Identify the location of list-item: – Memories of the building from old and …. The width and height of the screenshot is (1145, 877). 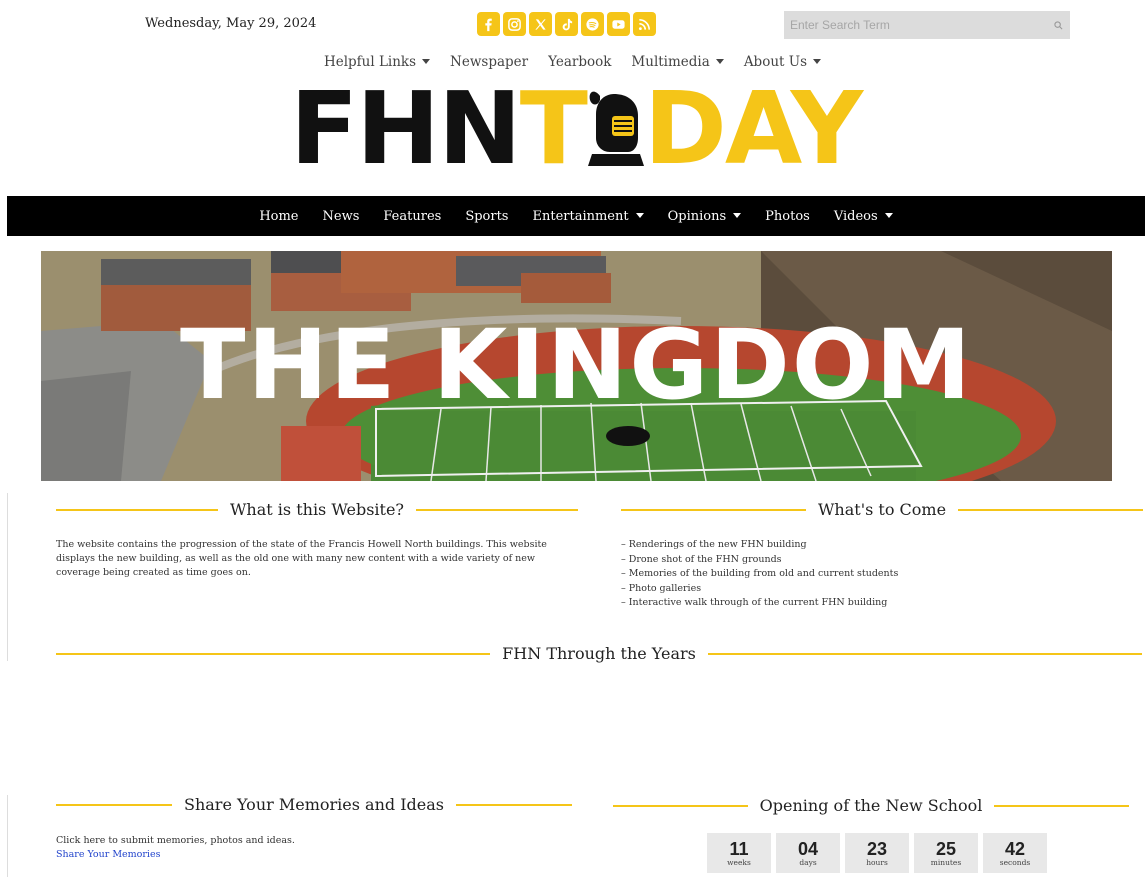
(760, 573).